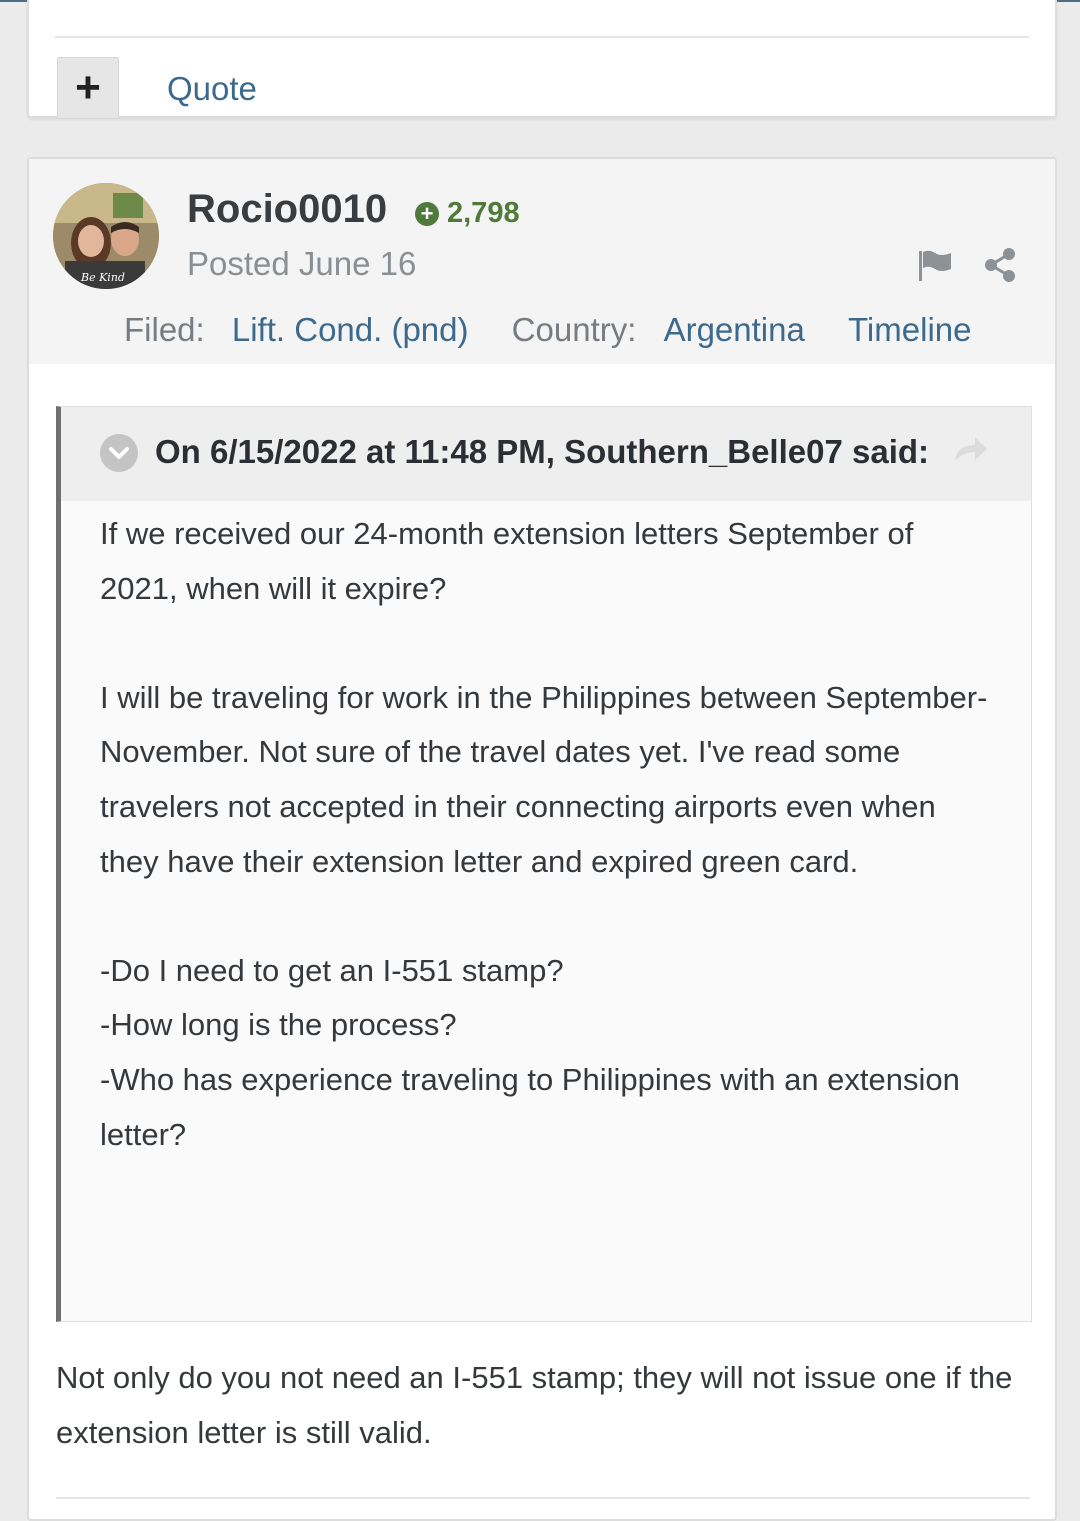 Image resolution: width=1080 pixels, height=1521 pixels. What do you see at coordinates (119, 453) in the screenshot?
I see `collapse-chevron-icon` at bounding box center [119, 453].